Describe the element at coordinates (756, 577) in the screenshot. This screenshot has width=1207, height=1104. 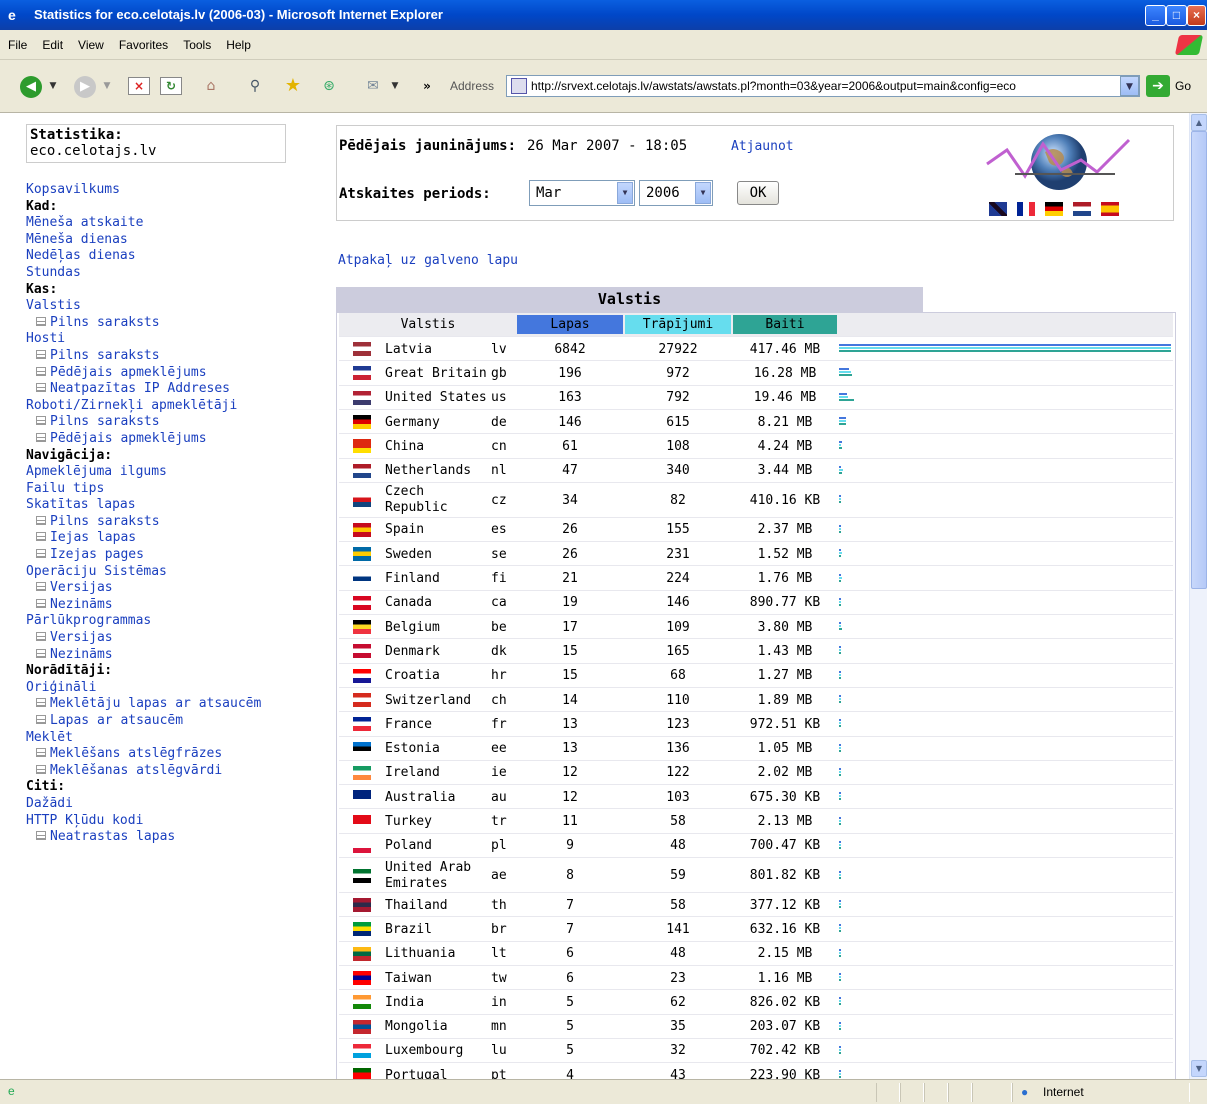
I see `table-row: Finland fi 21 224 1.76 MB` at that location.